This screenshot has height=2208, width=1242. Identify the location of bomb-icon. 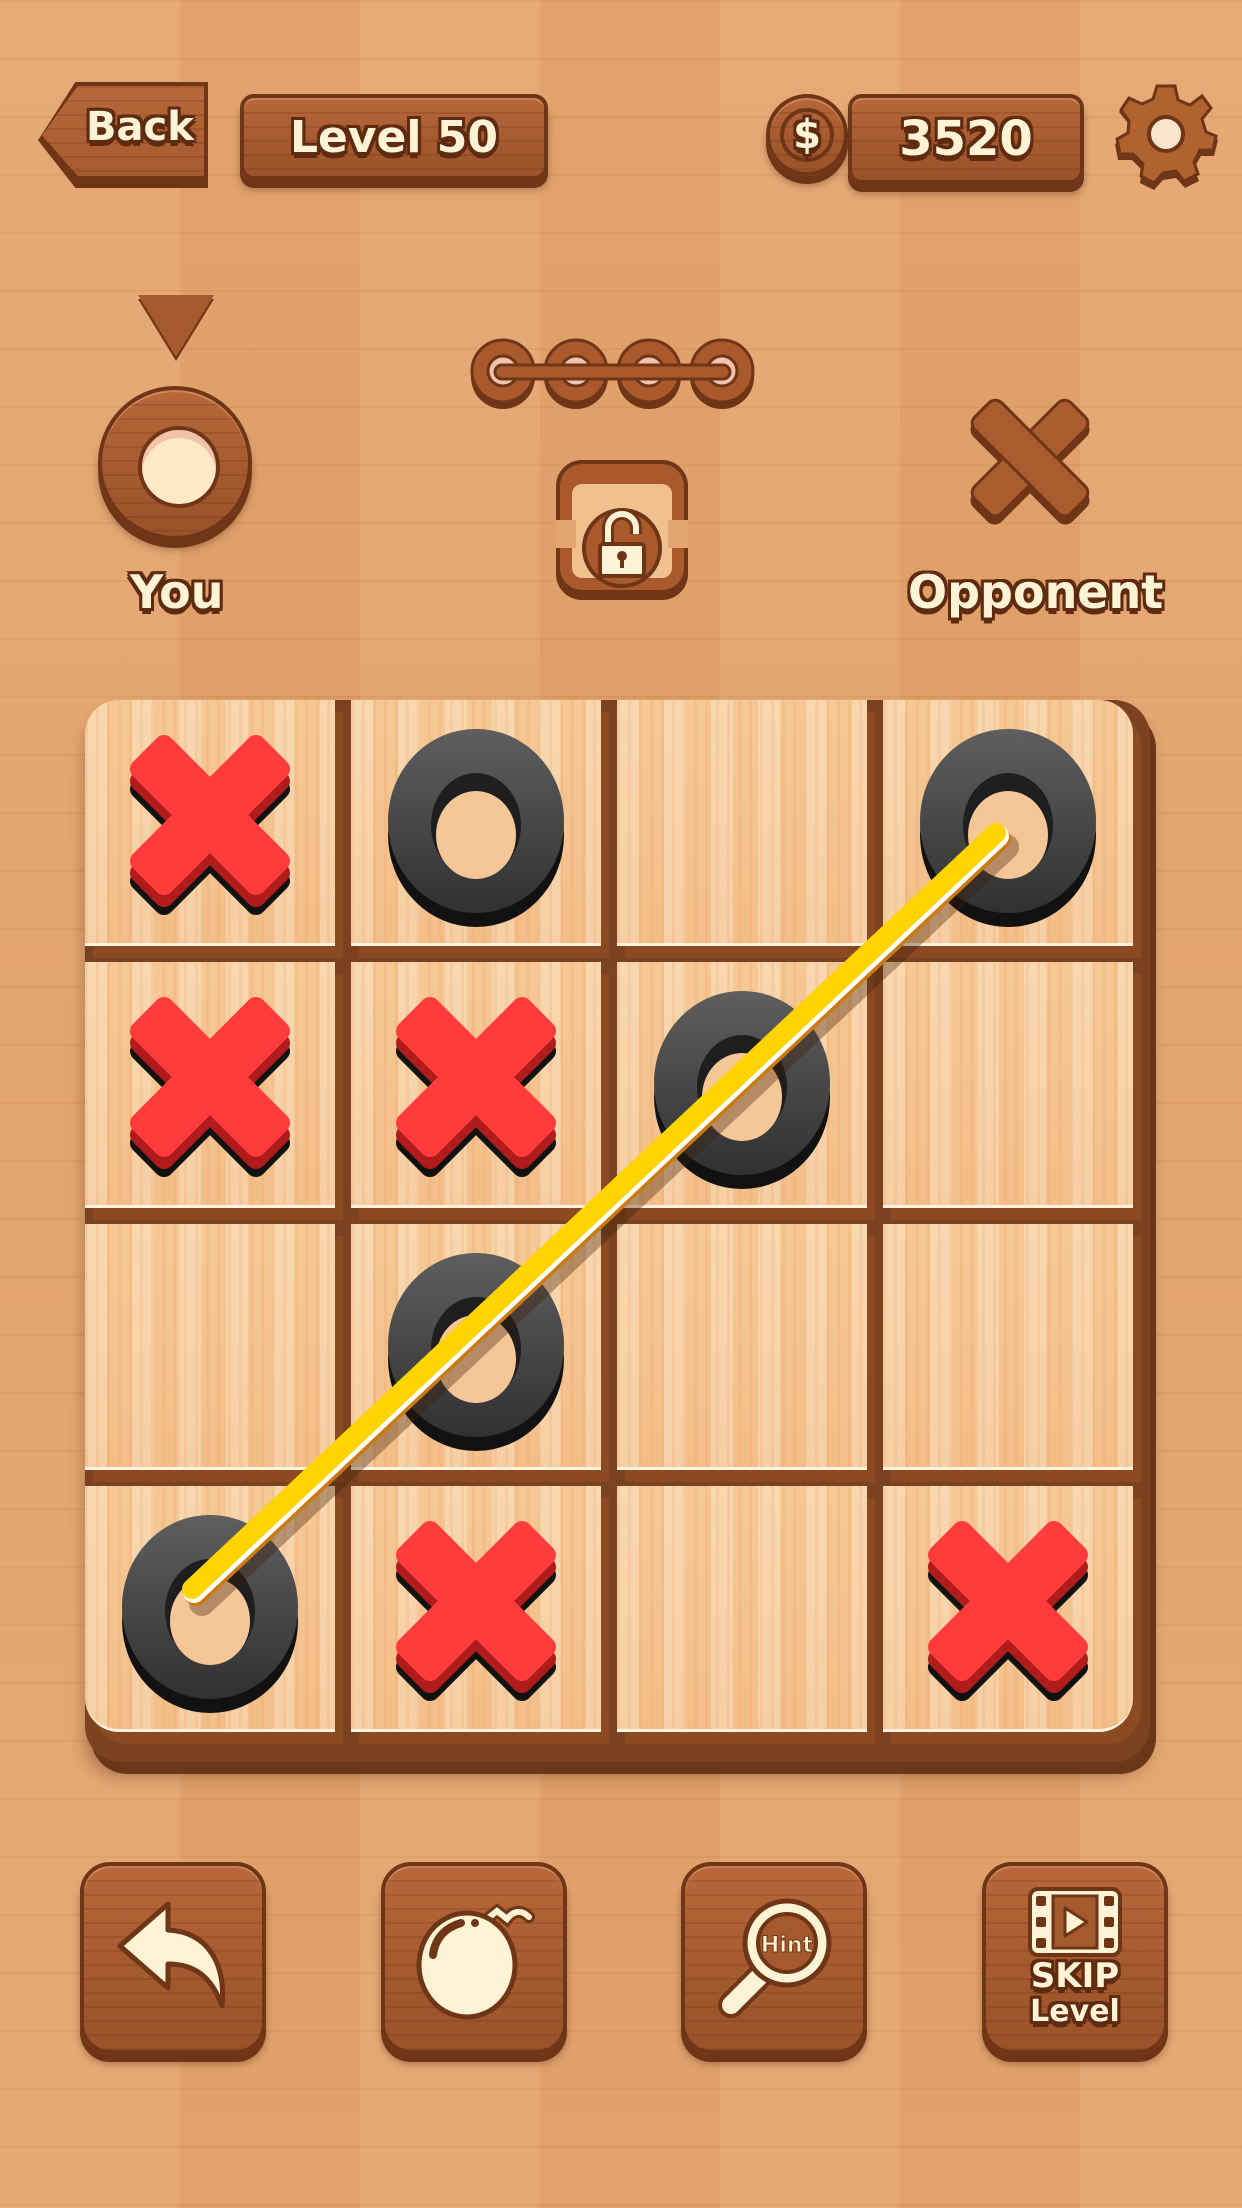
(475, 1961).